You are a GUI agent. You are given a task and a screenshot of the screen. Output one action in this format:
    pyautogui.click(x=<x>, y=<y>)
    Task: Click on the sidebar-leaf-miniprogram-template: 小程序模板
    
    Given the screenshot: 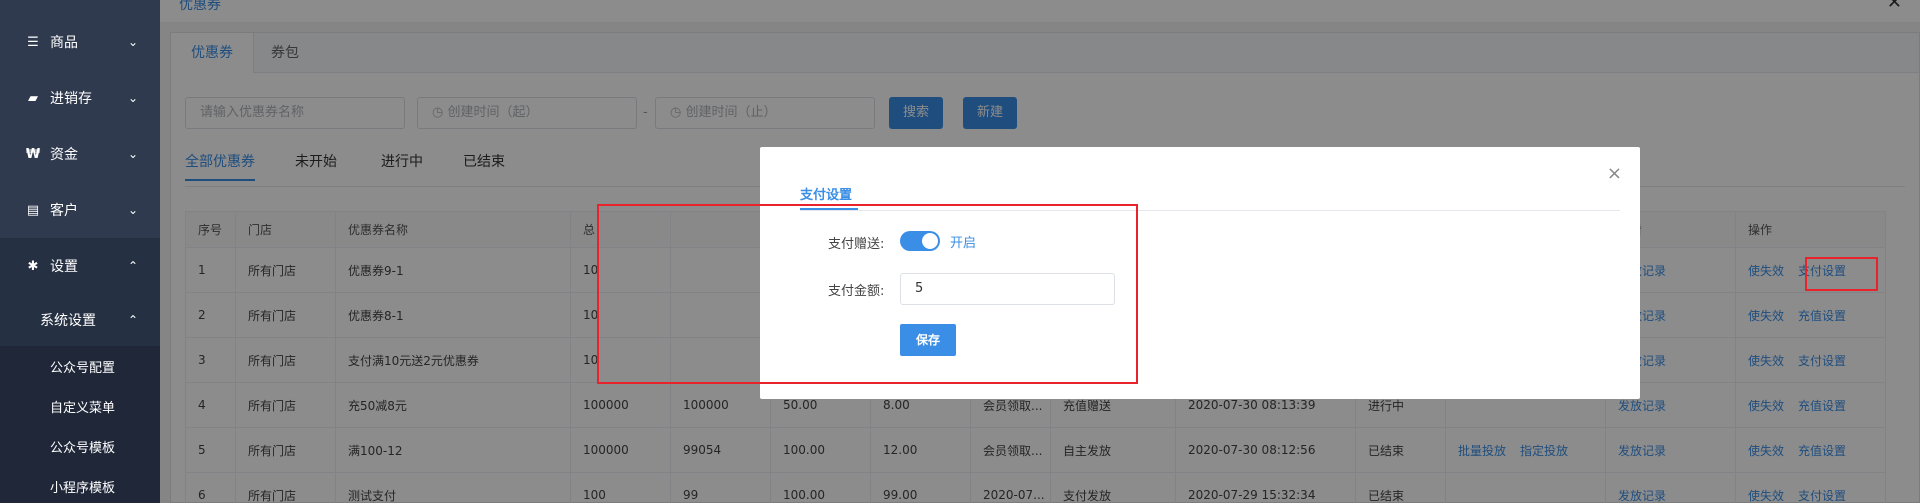 What is the action you would take?
    pyautogui.click(x=80, y=484)
    